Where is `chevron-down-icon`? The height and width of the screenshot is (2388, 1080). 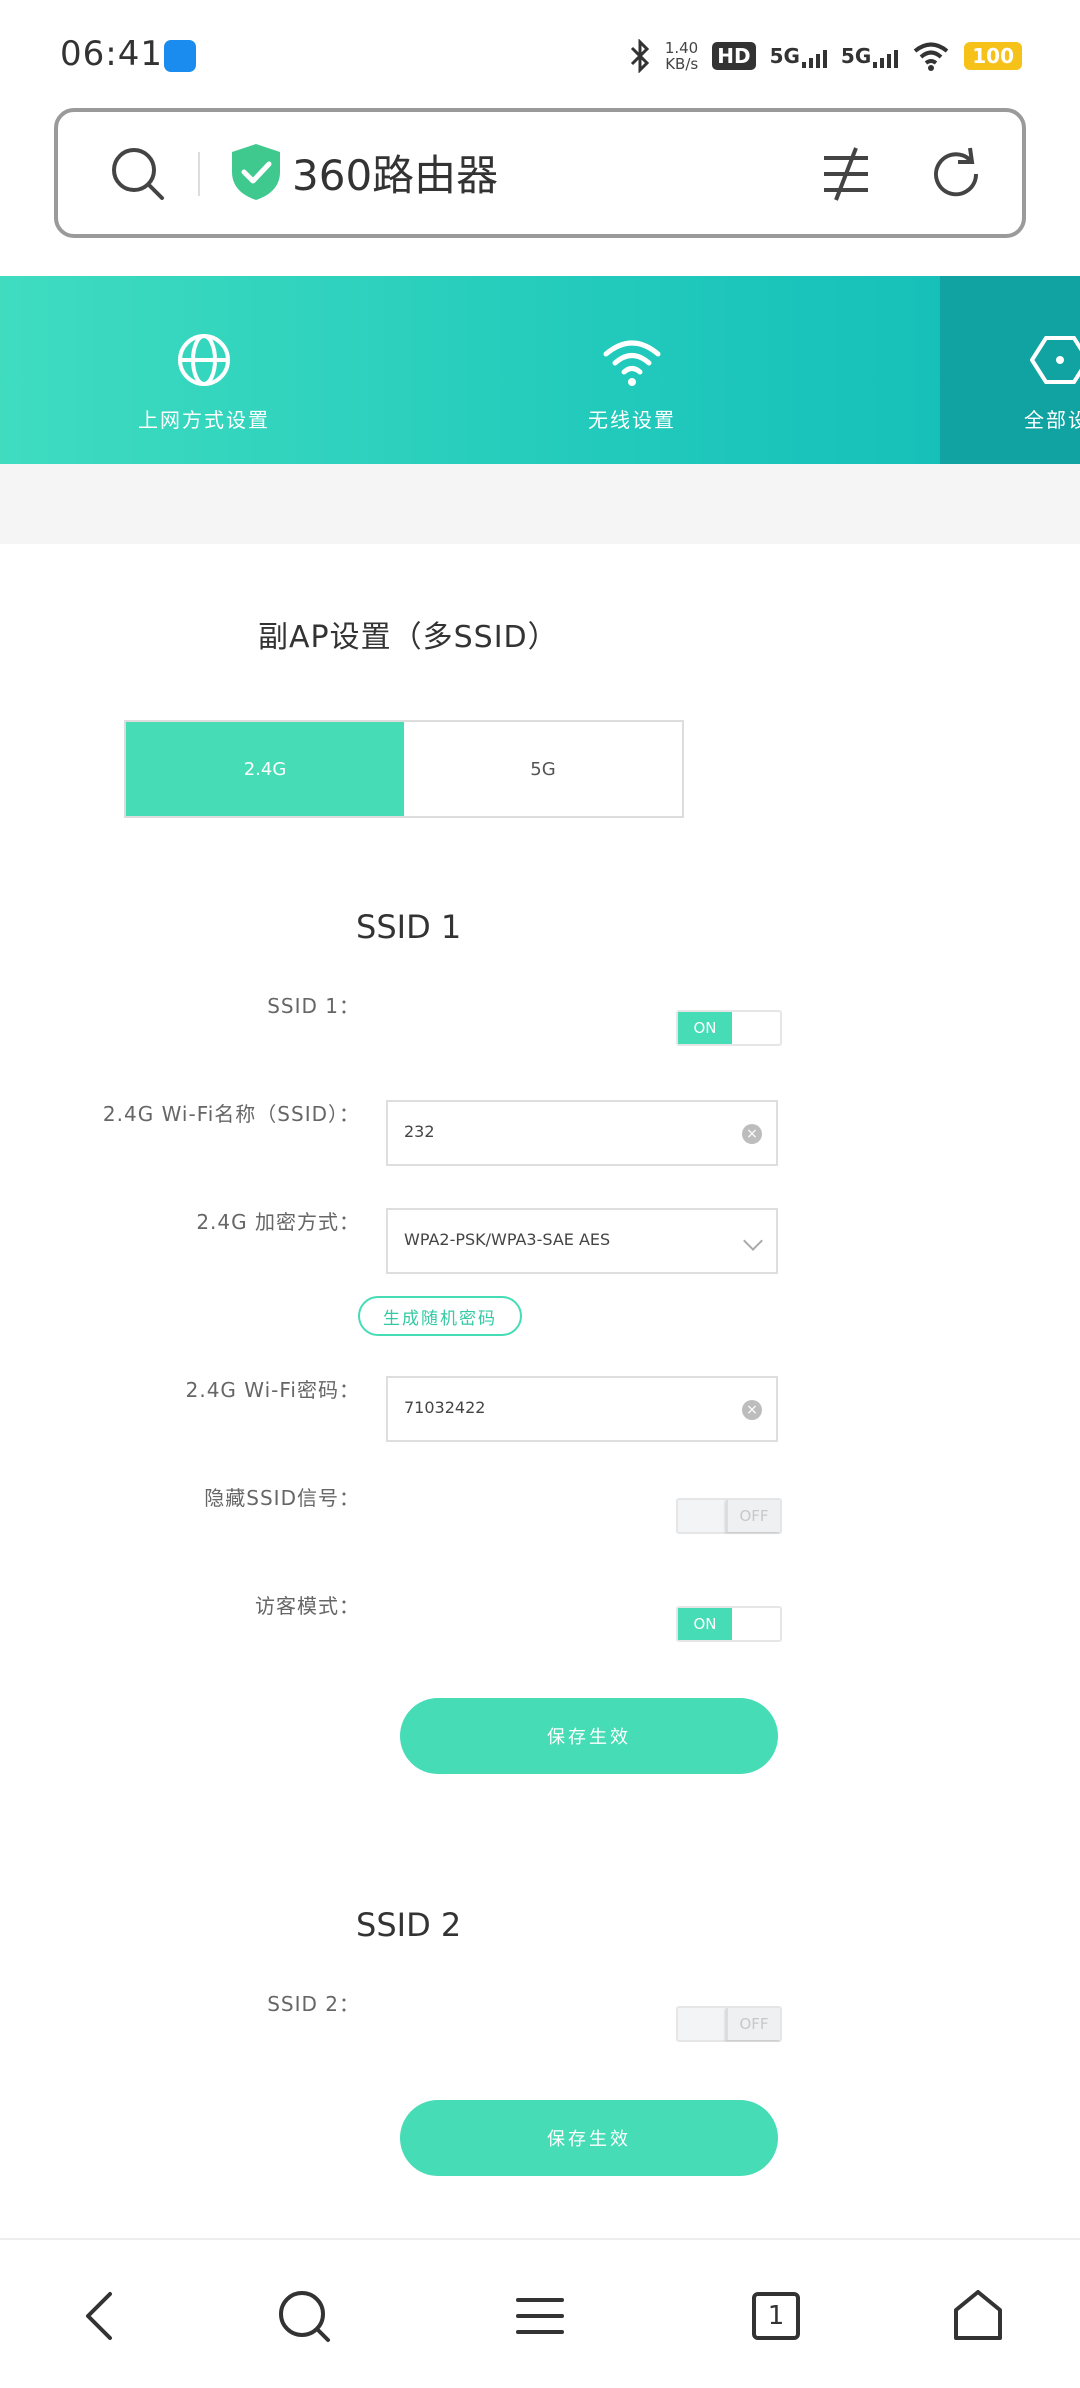
chevron-down-icon is located at coordinates (753, 1241).